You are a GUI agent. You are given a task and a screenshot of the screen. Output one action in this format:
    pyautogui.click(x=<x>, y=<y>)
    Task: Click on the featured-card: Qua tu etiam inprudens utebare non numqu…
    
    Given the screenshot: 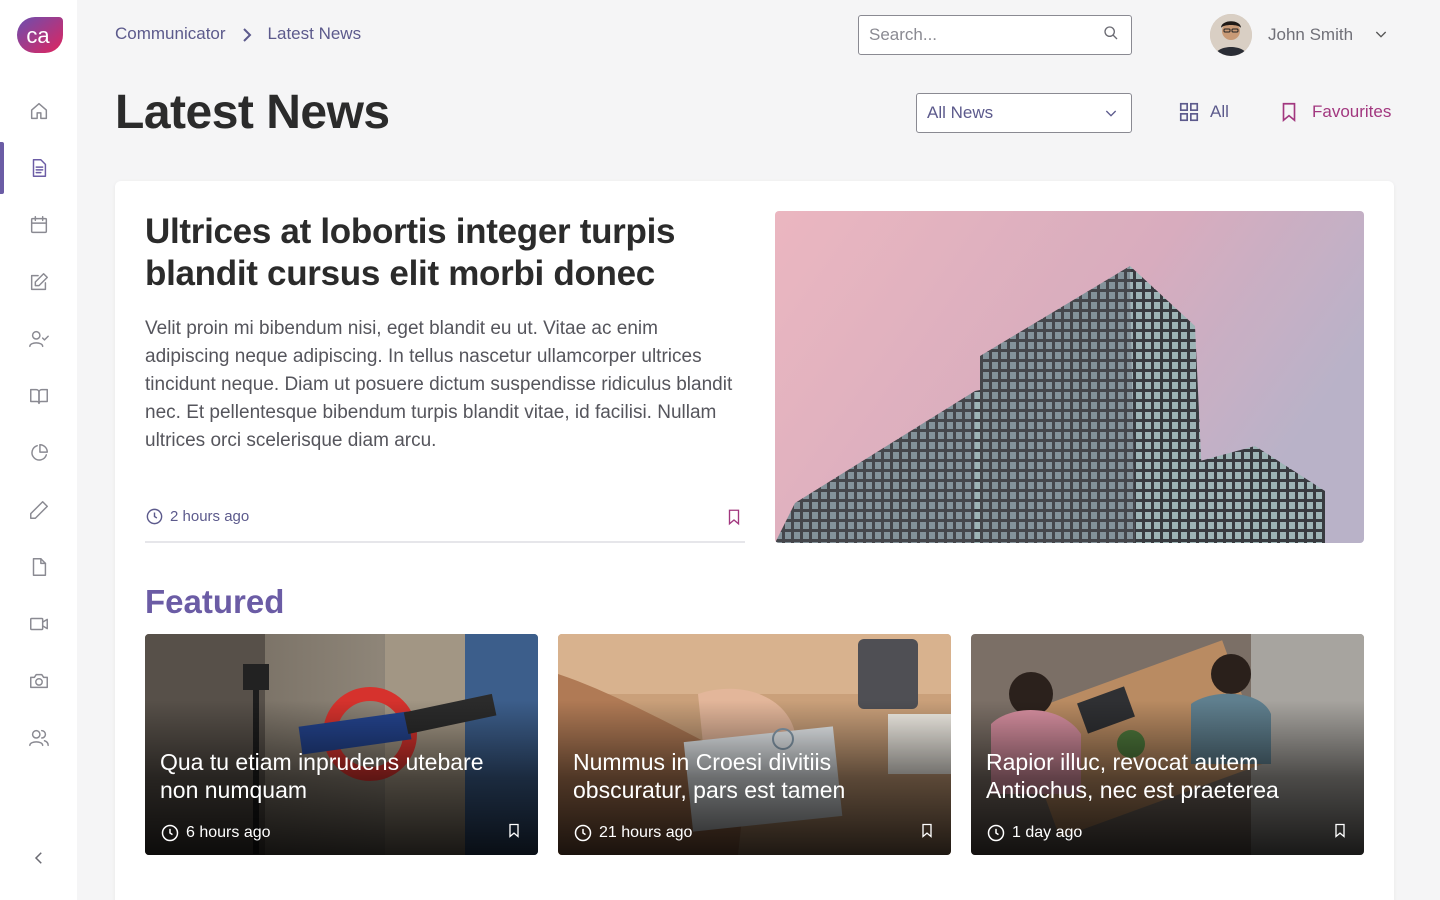 What is the action you would take?
    pyautogui.click(x=341, y=744)
    